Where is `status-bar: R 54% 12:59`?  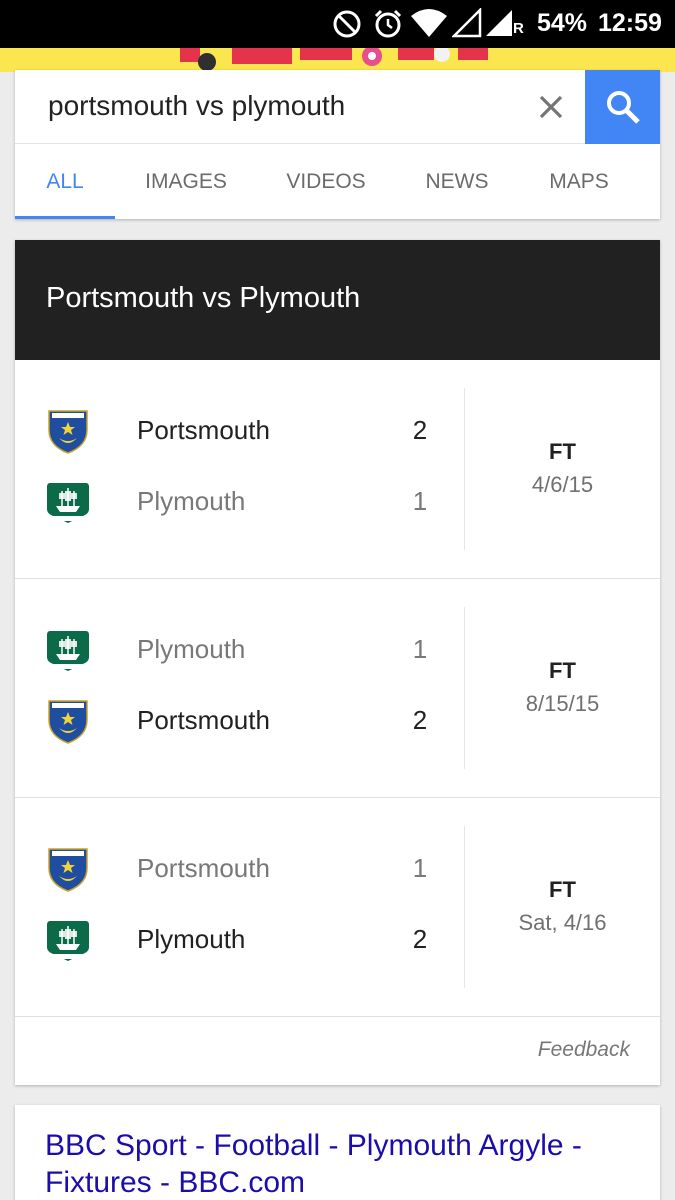
status-bar: R 54% 12:59 is located at coordinates (337, 24).